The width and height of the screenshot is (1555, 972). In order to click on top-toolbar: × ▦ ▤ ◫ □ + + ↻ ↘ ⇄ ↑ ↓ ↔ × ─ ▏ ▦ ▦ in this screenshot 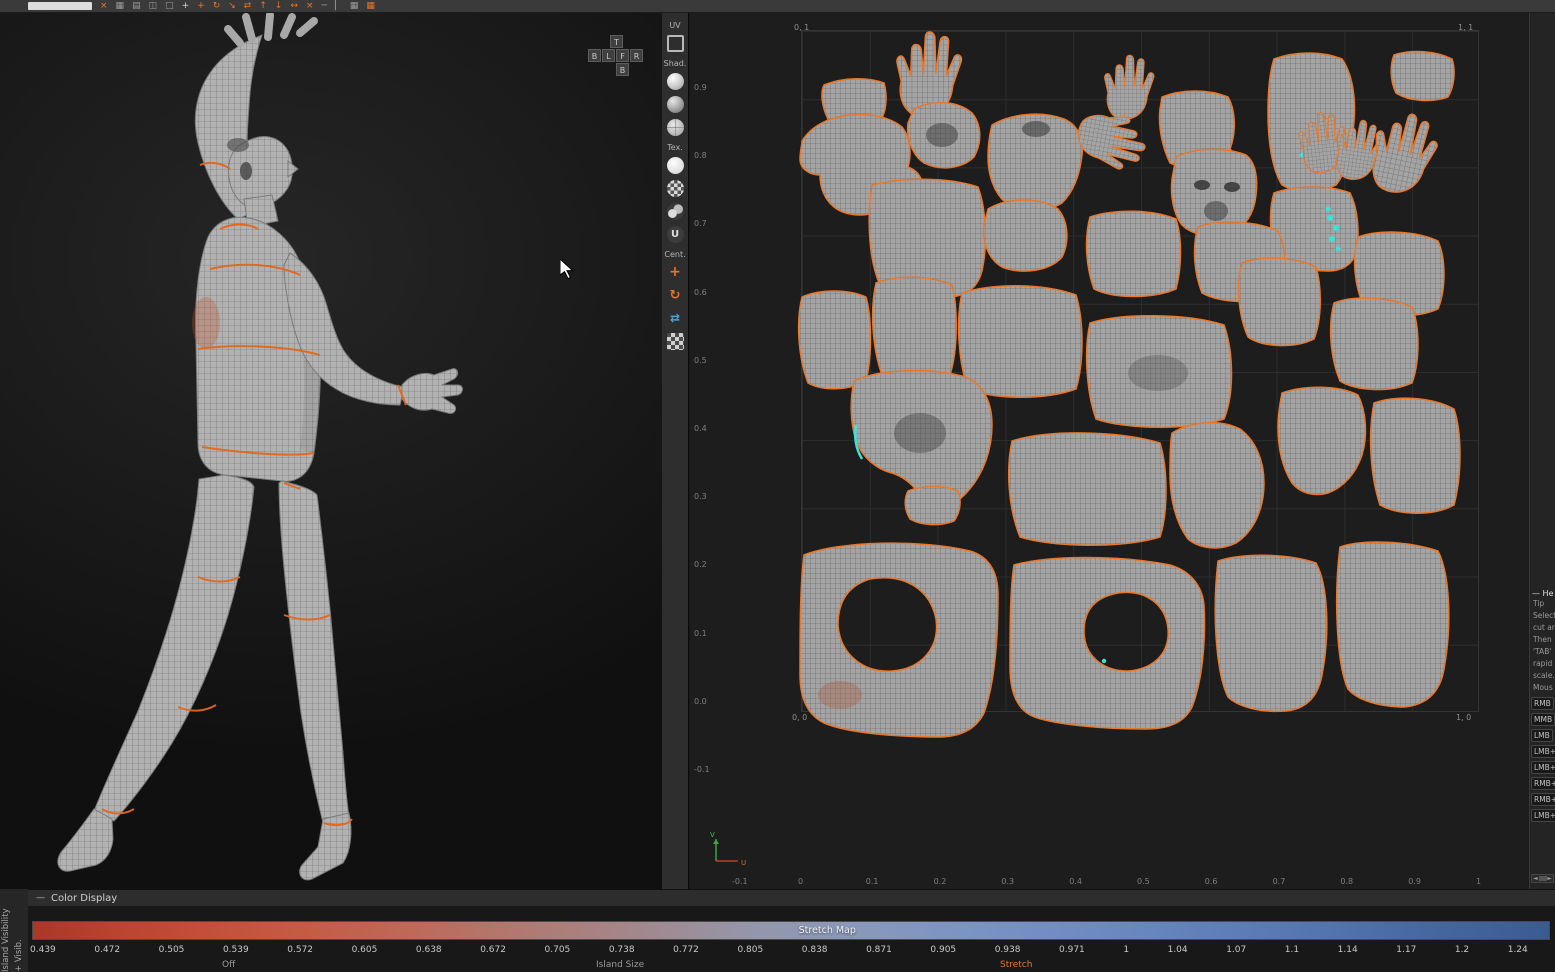, I will do `click(777, 6)`.